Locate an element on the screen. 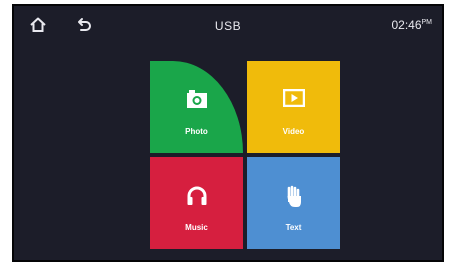  video-label: Video is located at coordinates (293, 131).